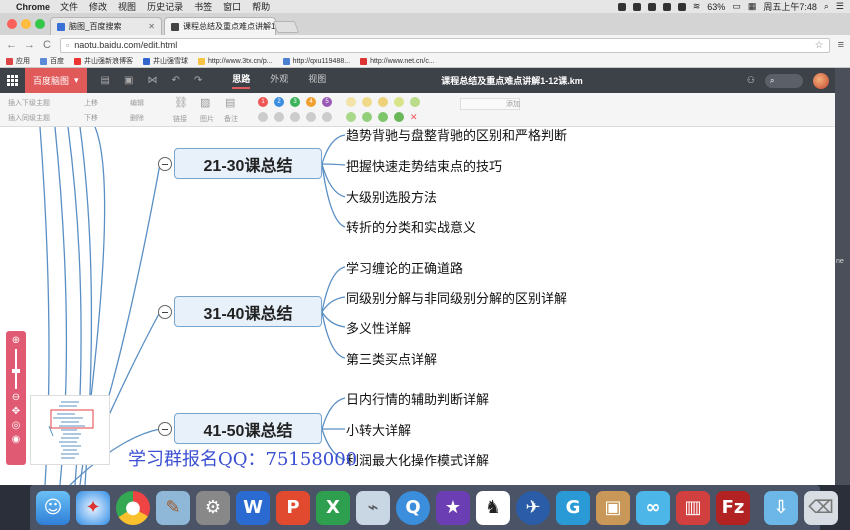 The height and width of the screenshot is (530, 850). Describe the element at coordinates (230, 102) in the screenshot. I see `note-icon: ▤` at that location.